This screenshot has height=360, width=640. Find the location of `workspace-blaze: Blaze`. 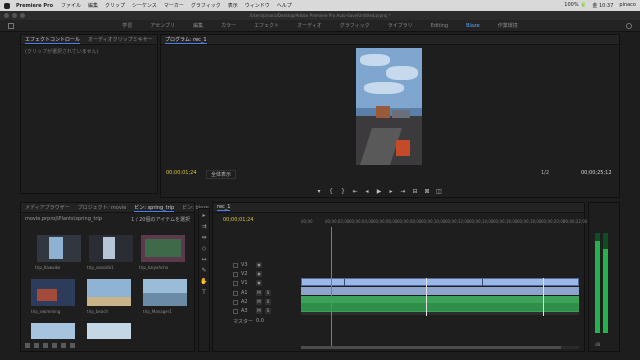

workspace-blaze: Blaze is located at coordinates (473, 26).